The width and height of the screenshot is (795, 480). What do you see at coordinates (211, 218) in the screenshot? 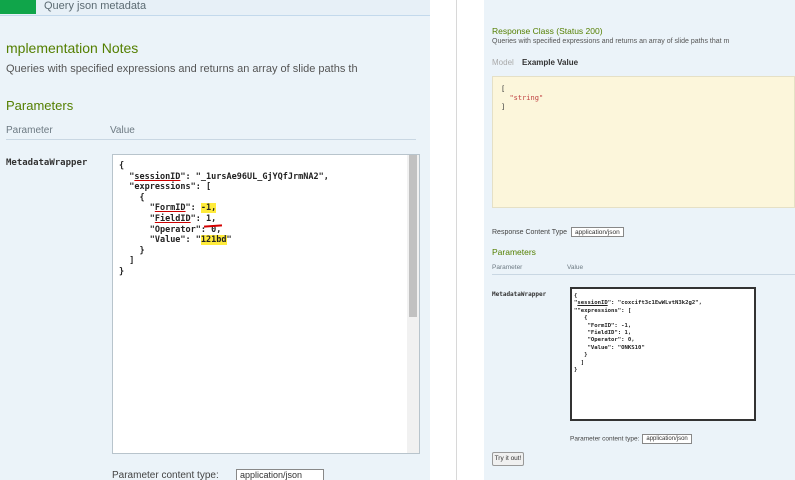
I see `redmark-fieldid: 1,` at bounding box center [211, 218].